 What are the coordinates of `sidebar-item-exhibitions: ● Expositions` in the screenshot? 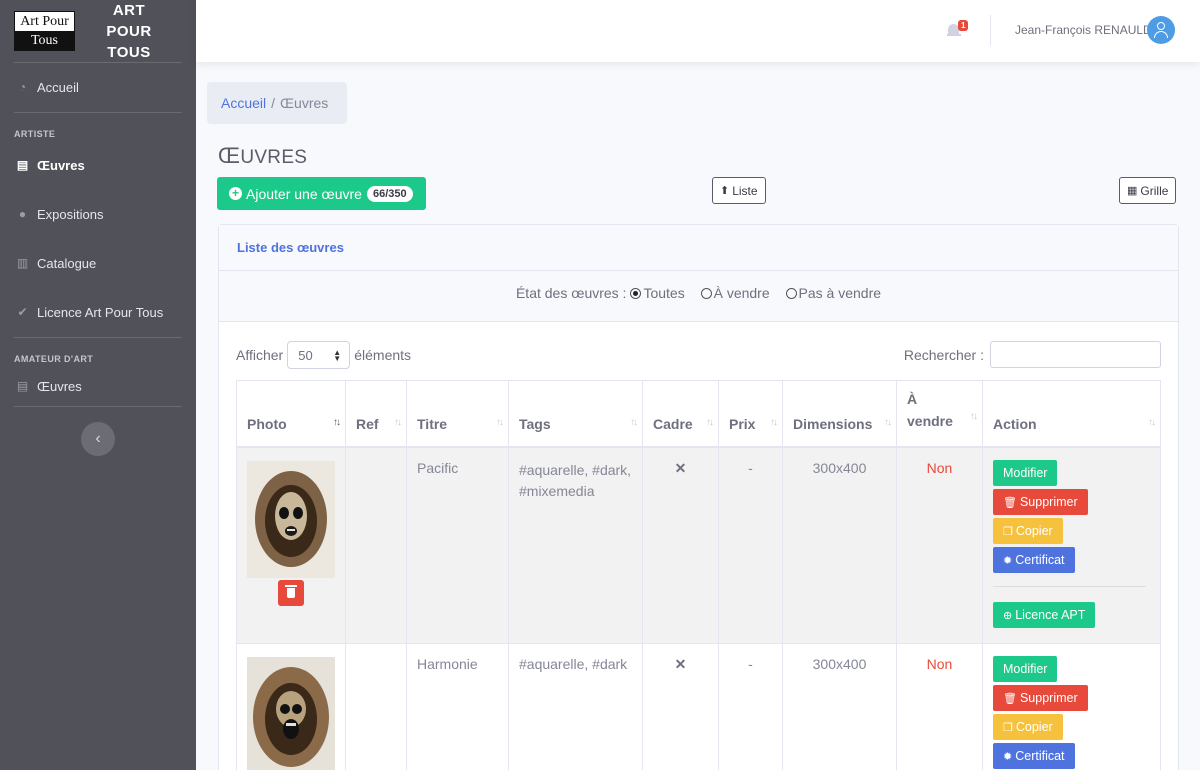 It's located at (98, 214).